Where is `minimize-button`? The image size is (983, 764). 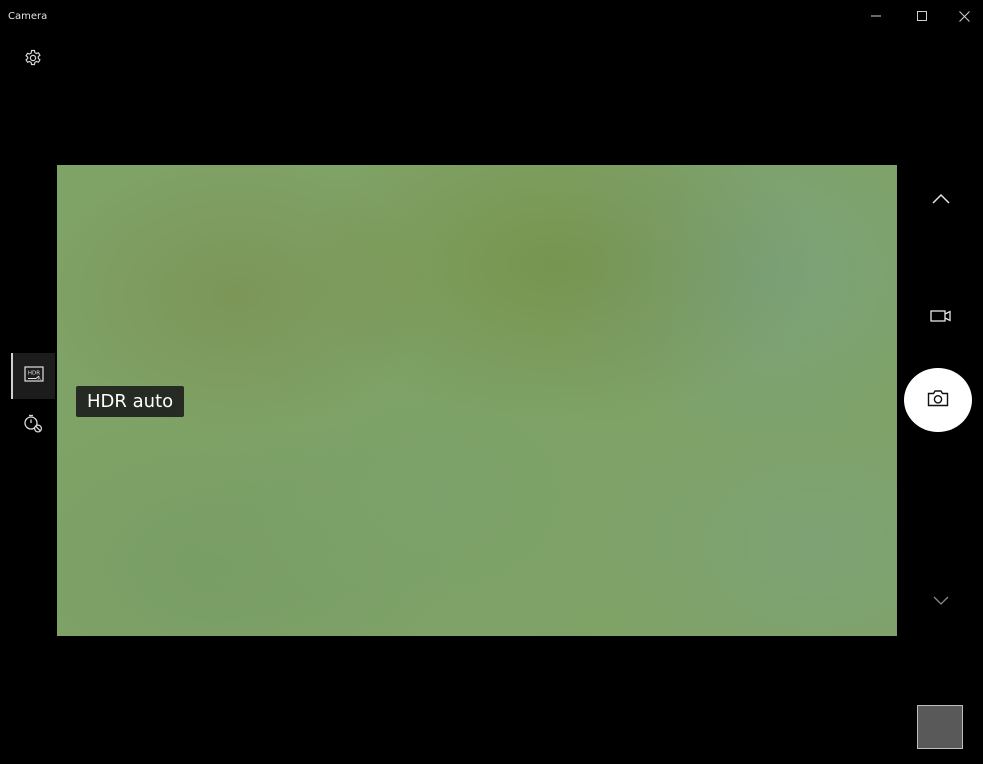 minimize-button is located at coordinates (876, 16).